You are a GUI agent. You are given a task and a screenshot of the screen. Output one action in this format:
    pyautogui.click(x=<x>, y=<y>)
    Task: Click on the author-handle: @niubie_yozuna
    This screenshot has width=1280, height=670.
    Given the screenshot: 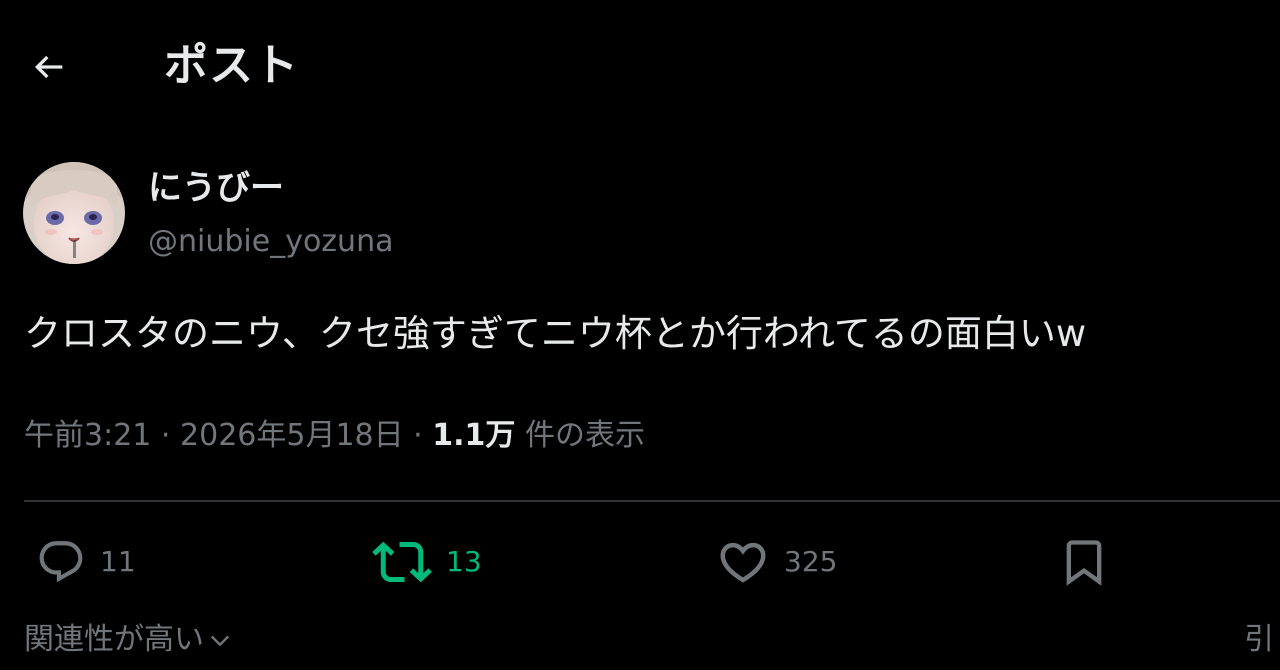 What is the action you would take?
    pyautogui.click(x=270, y=242)
    